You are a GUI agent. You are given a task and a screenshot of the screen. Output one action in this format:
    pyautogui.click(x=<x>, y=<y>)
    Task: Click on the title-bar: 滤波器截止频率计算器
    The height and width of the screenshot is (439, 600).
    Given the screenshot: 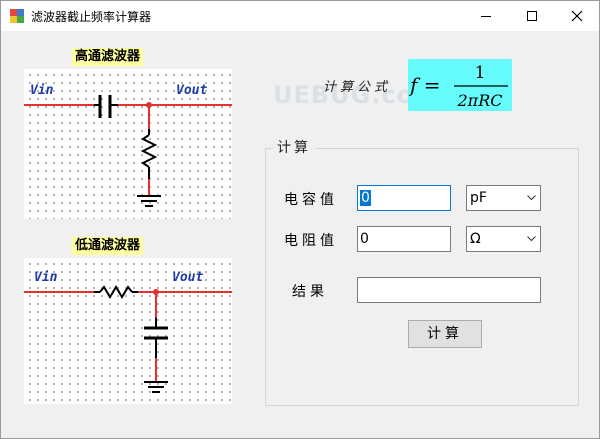 What is the action you would take?
    pyautogui.click(x=300, y=16)
    